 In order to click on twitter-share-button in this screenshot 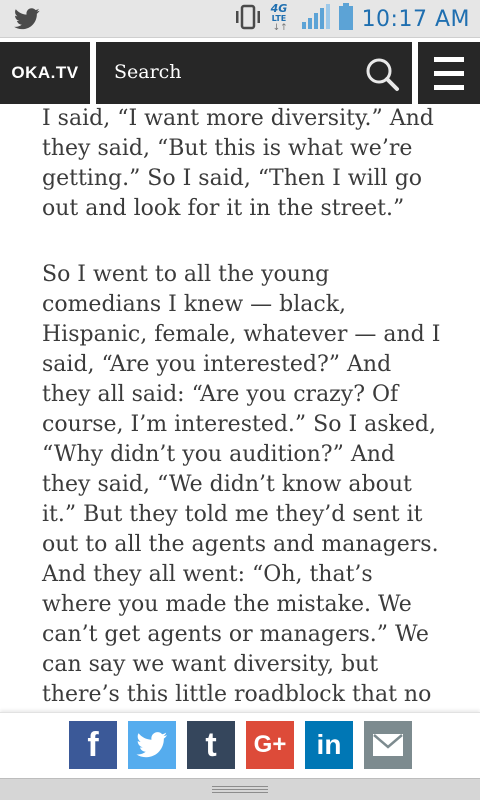, I will do `click(152, 745)`.